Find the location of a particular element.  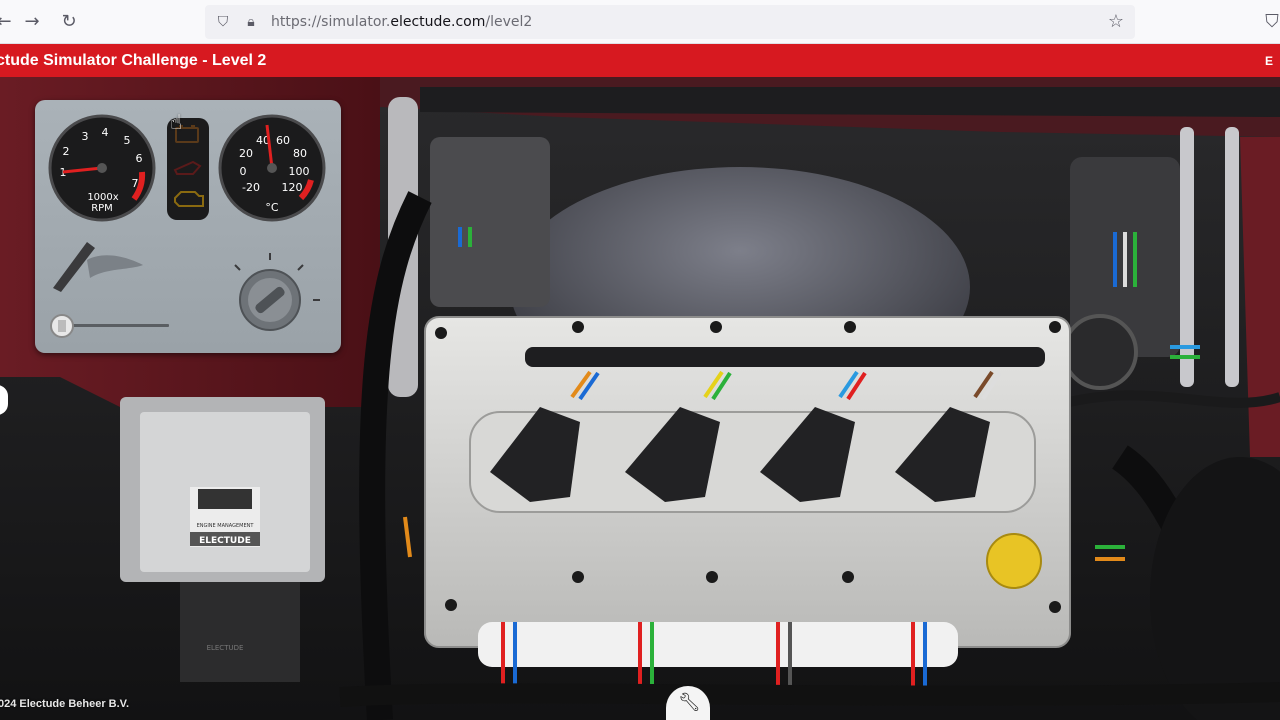

wrench-icon: 🔧︎ is located at coordinates (689, 702).